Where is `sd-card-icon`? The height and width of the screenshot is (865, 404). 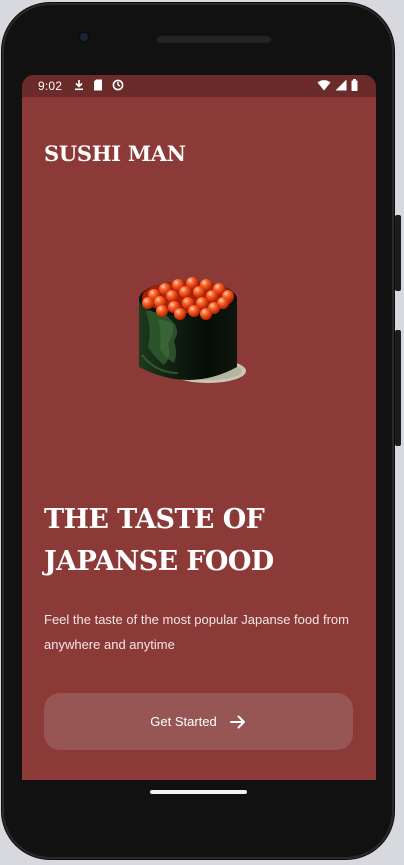 sd-card-icon is located at coordinates (98, 85).